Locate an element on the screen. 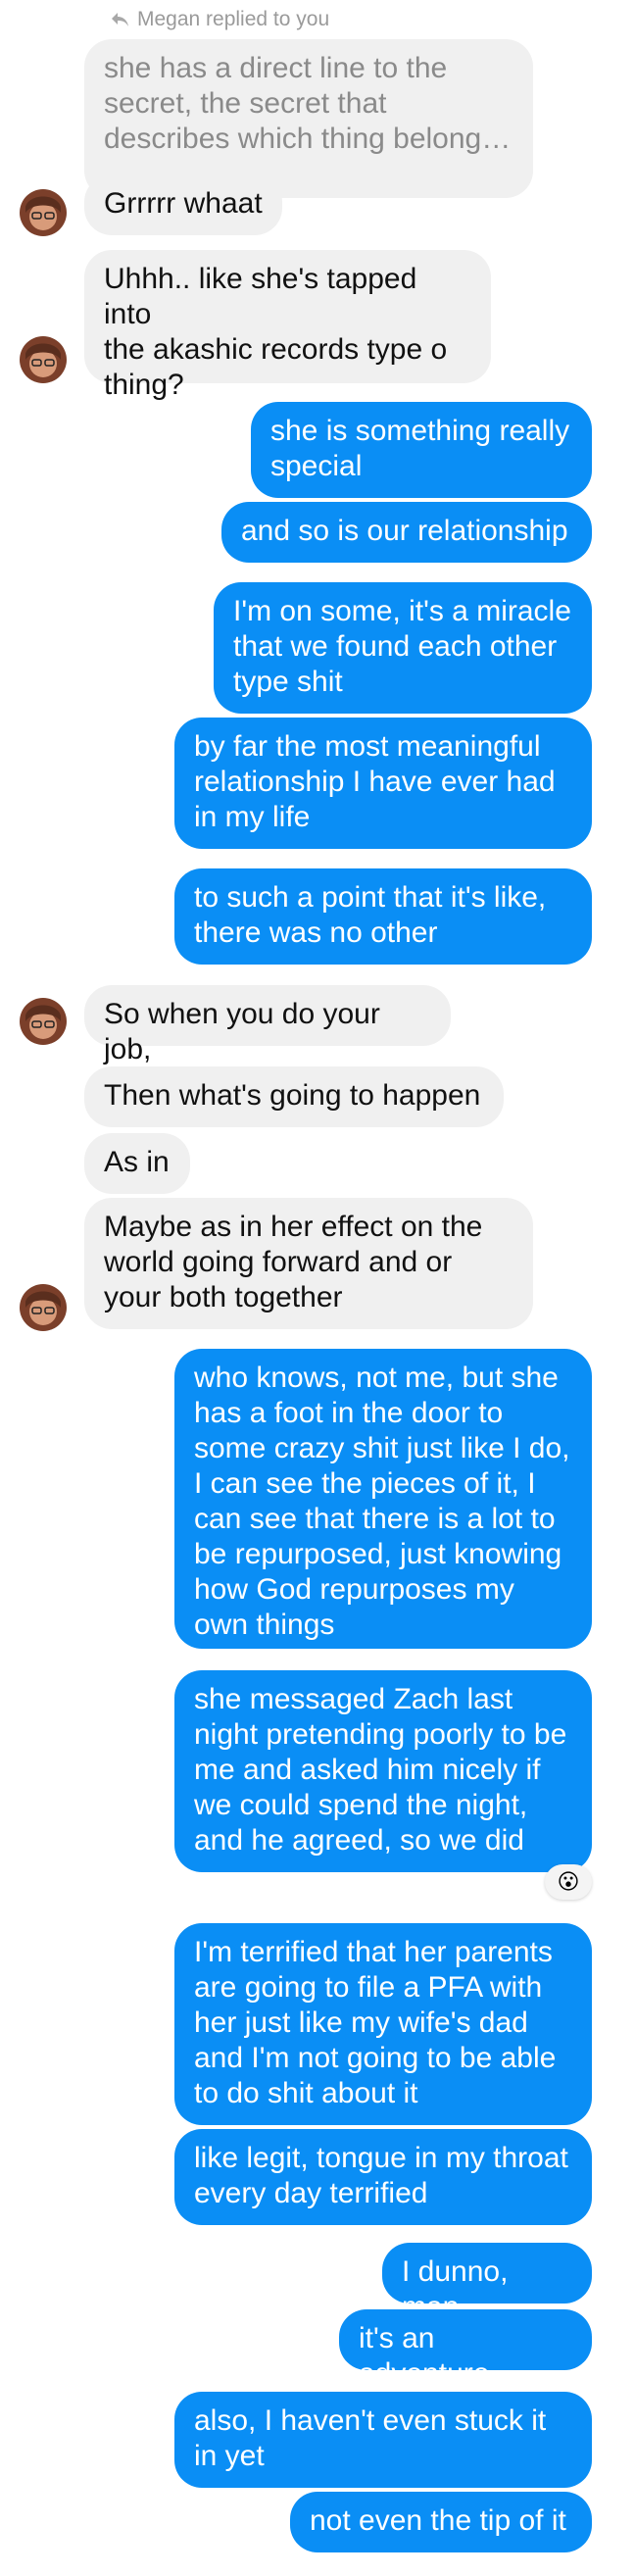 Image resolution: width=635 pixels, height=2576 pixels. reply-note: Megan replied to you is located at coordinates (220, 19).